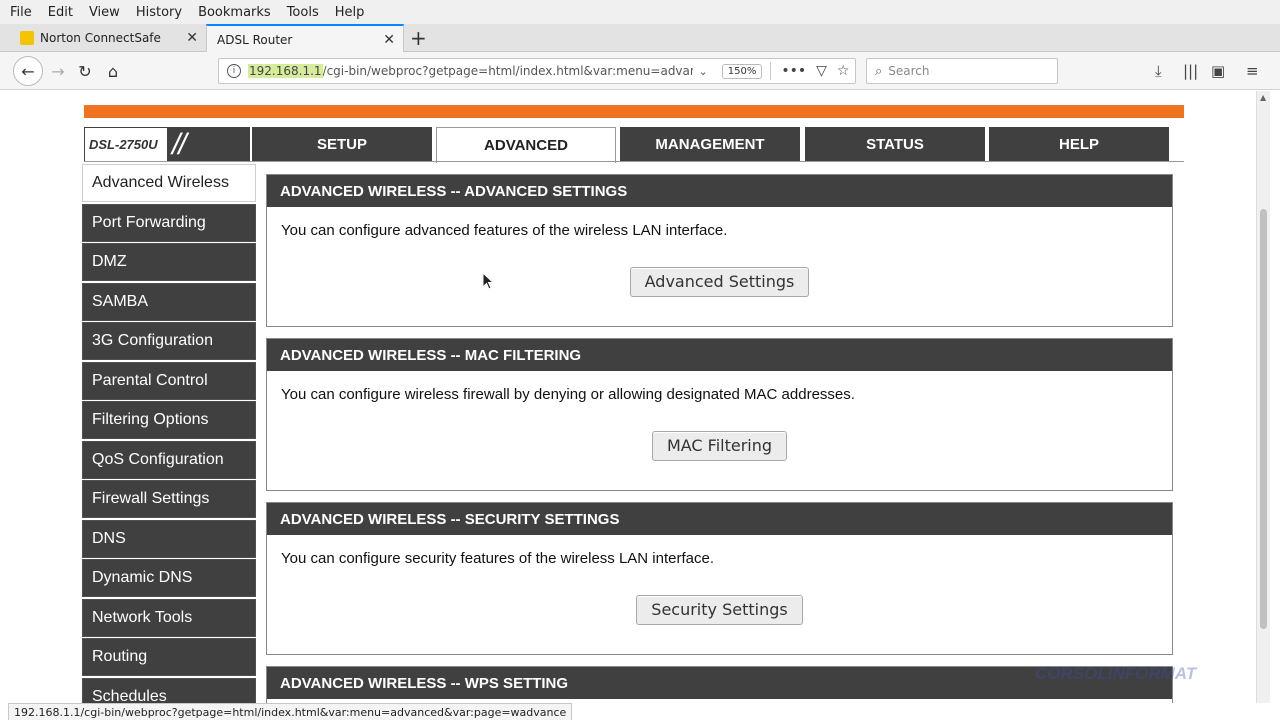 The width and height of the screenshot is (1280, 720). What do you see at coordinates (895, 144) in the screenshot?
I see `tab-status: STATUS` at bounding box center [895, 144].